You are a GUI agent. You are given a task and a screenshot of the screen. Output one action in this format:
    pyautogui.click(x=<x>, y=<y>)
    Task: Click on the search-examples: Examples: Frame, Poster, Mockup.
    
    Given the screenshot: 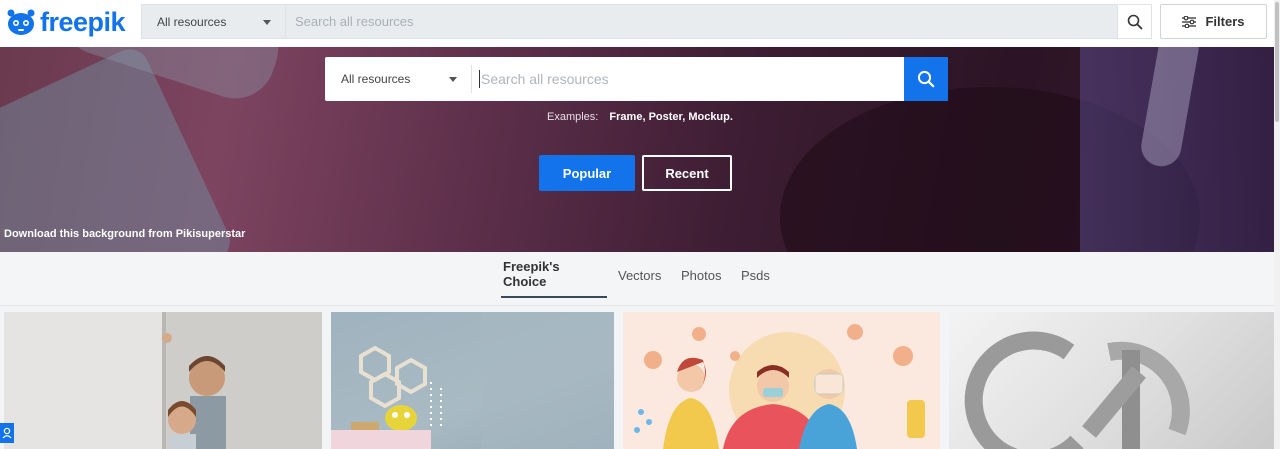 What is the action you would take?
    pyautogui.click(x=640, y=117)
    